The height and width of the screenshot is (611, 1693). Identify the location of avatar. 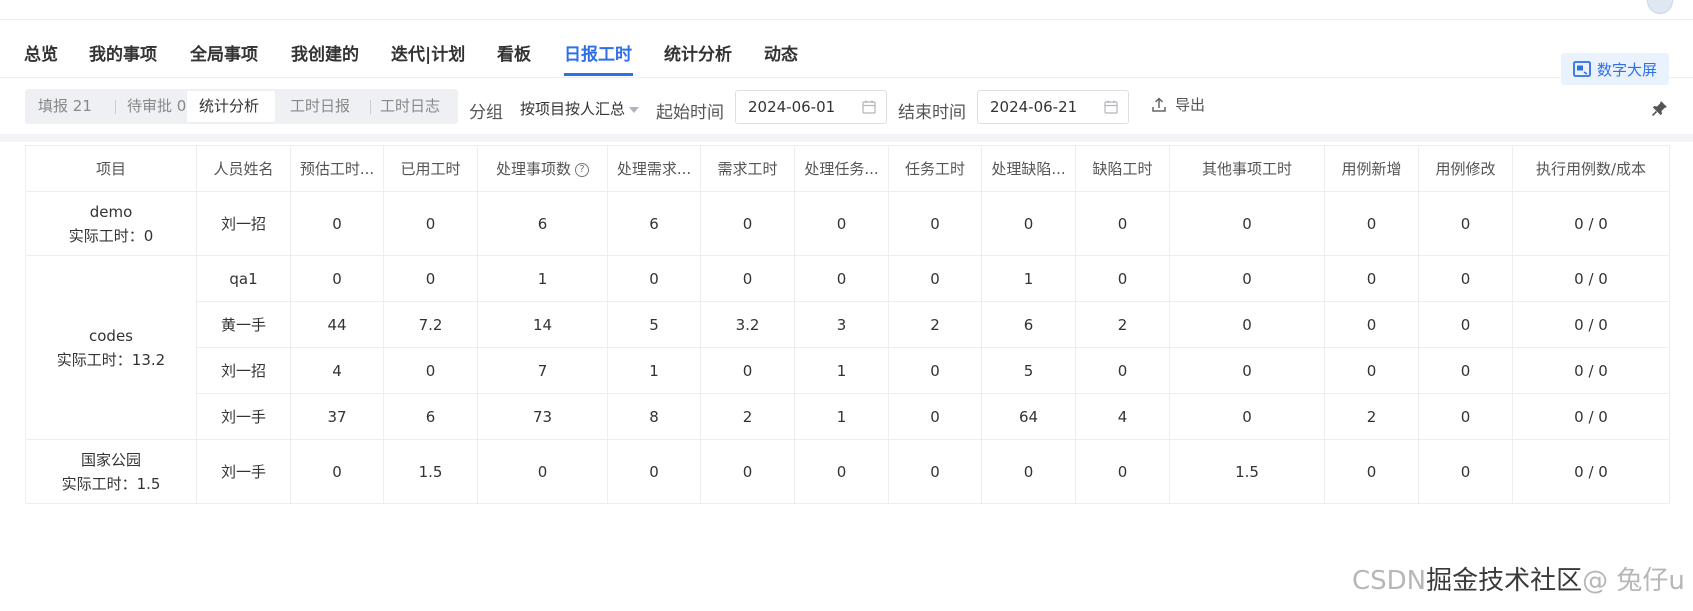
(1660, 7).